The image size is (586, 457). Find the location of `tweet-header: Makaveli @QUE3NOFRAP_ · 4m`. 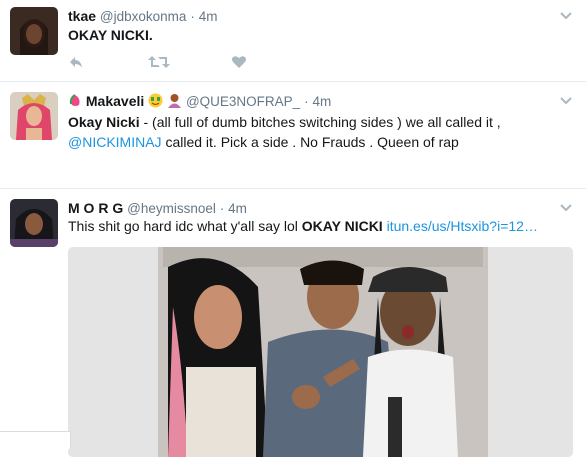

tweet-header: Makaveli @QUE3NOFRAP_ · 4m is located at coordinates (199, 101).